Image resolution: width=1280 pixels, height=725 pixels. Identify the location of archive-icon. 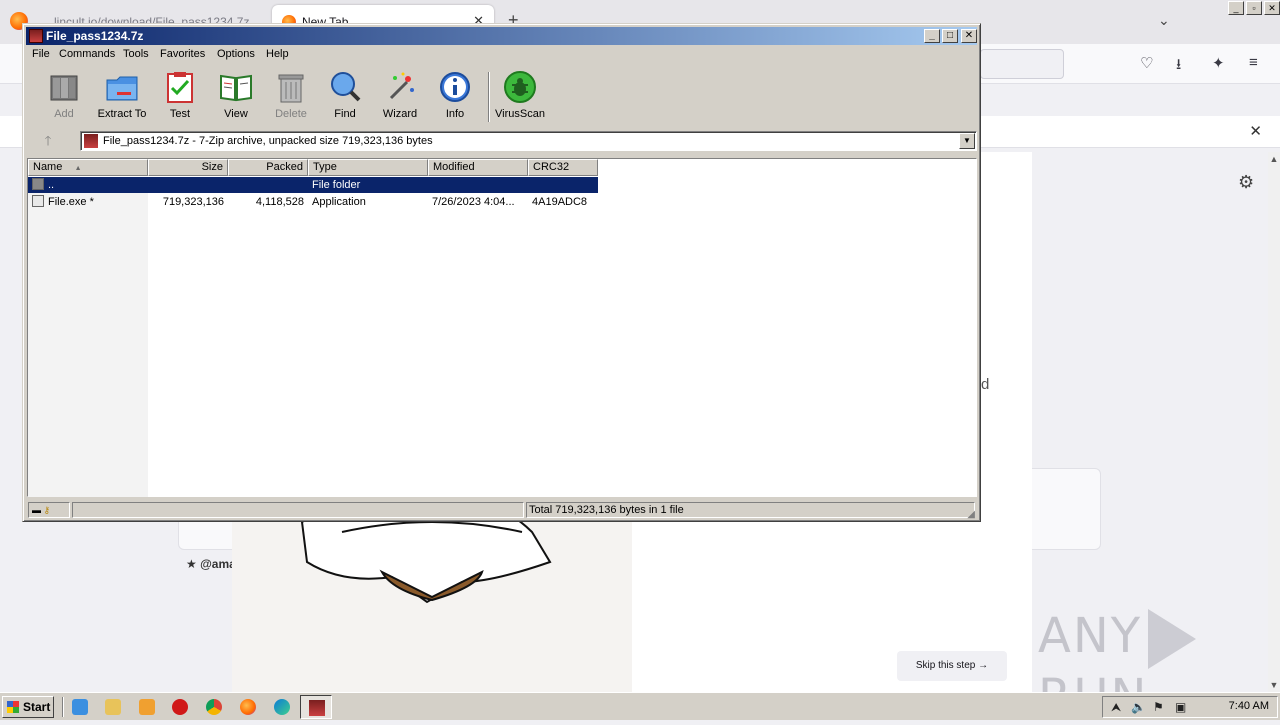
(91, 141).